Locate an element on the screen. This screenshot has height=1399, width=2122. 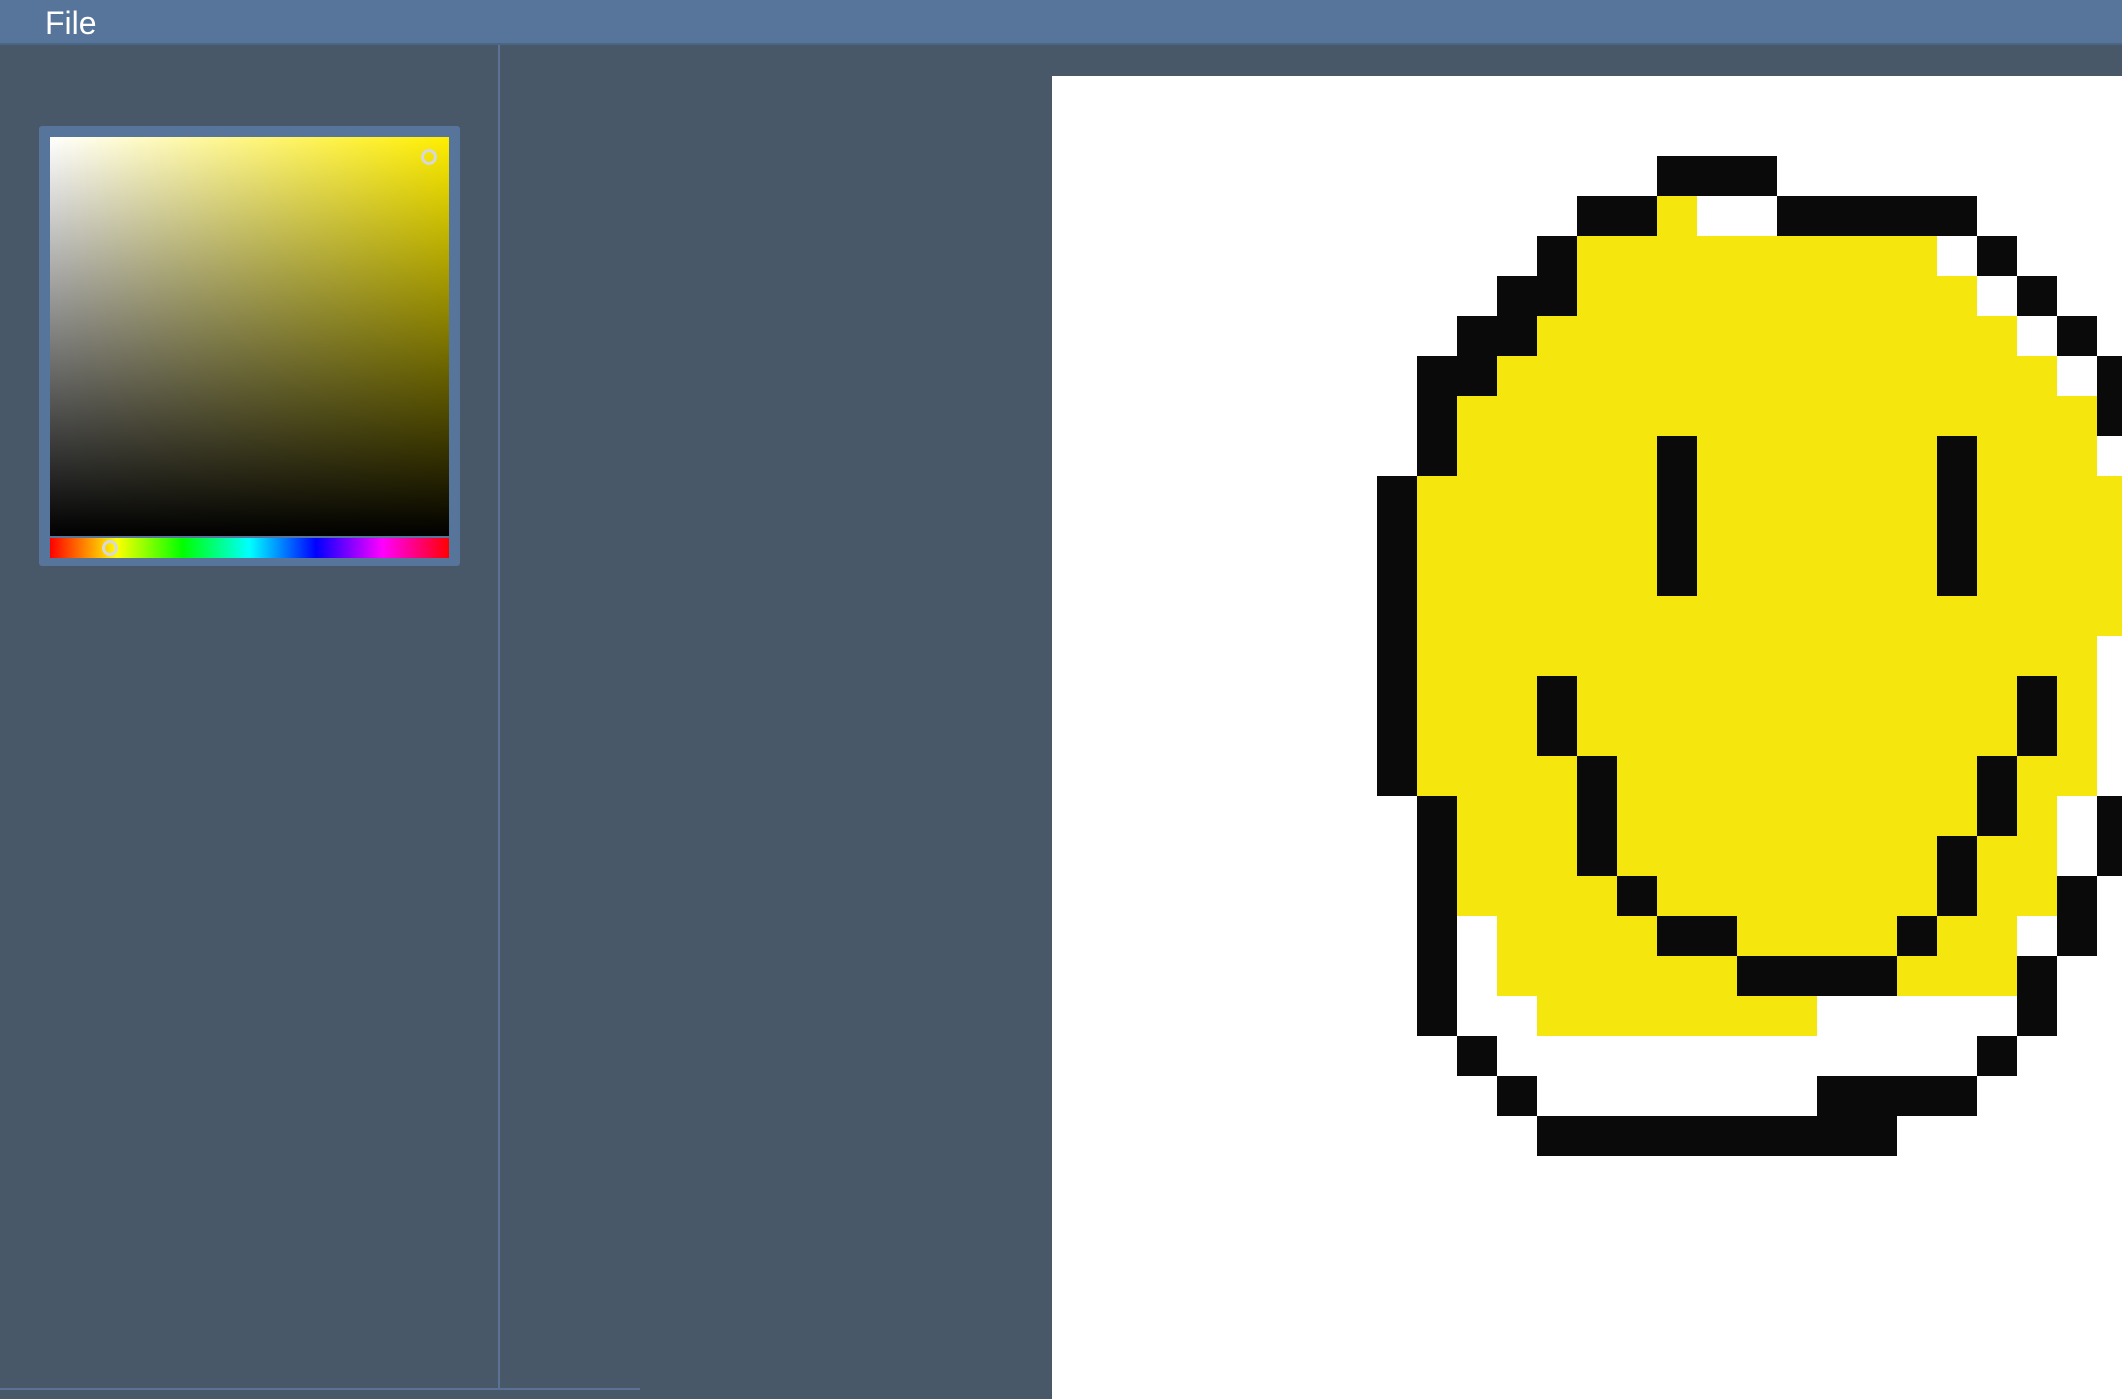
menu-file: File is located at coordinates (71, 22).